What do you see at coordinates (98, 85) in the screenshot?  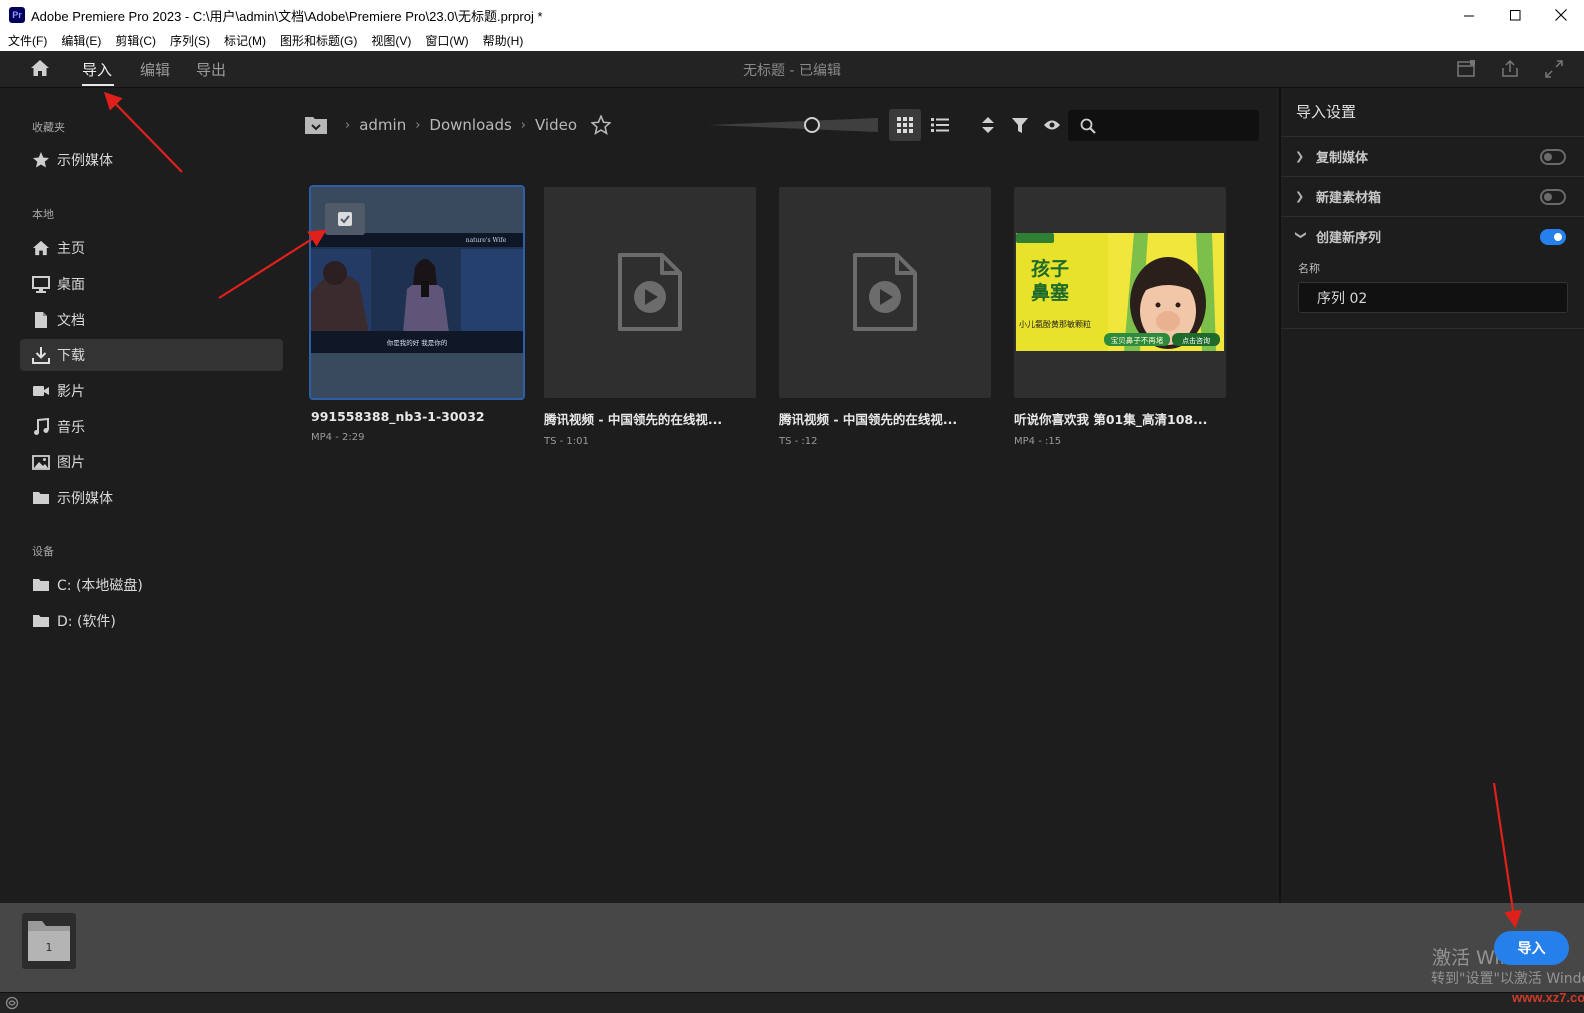 I see `active-tab-indicator` at bounding box center [98, 85].